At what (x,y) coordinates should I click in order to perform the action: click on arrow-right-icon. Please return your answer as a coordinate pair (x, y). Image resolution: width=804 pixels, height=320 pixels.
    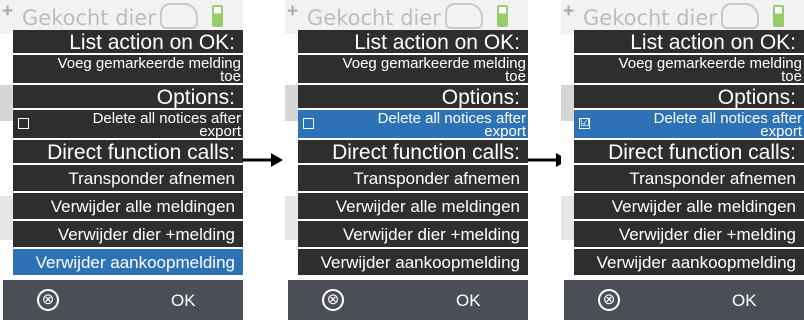
    Looking at the image, I should click on (263, 160).